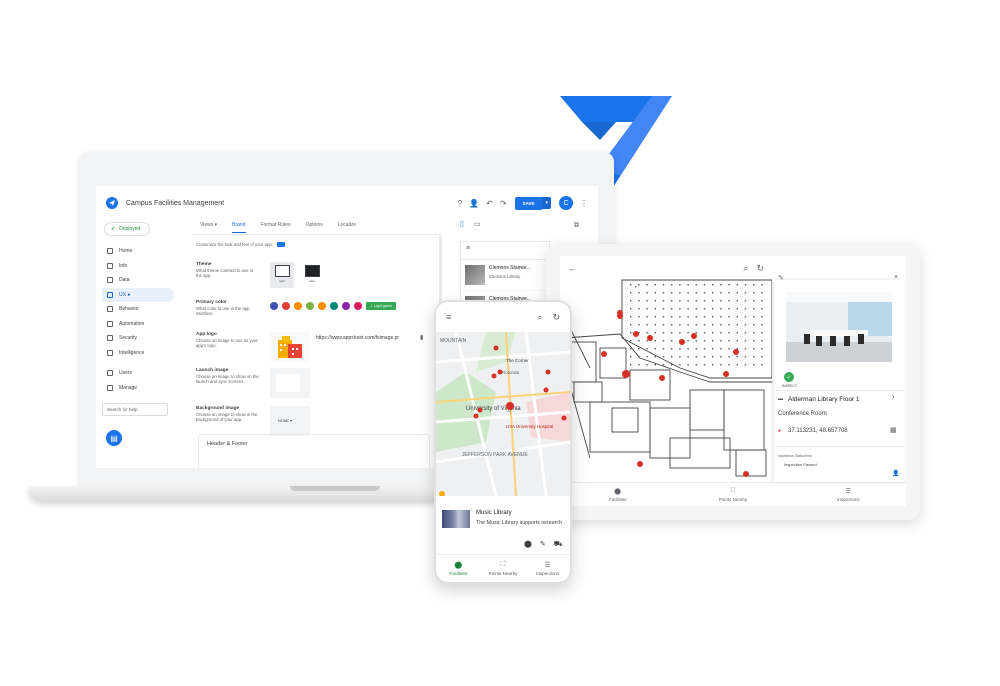  I want to click on phone-bottom-nav: ⬤ Facilities ⛶ Points Nearby ☰ Inspections, so click(503, 568).